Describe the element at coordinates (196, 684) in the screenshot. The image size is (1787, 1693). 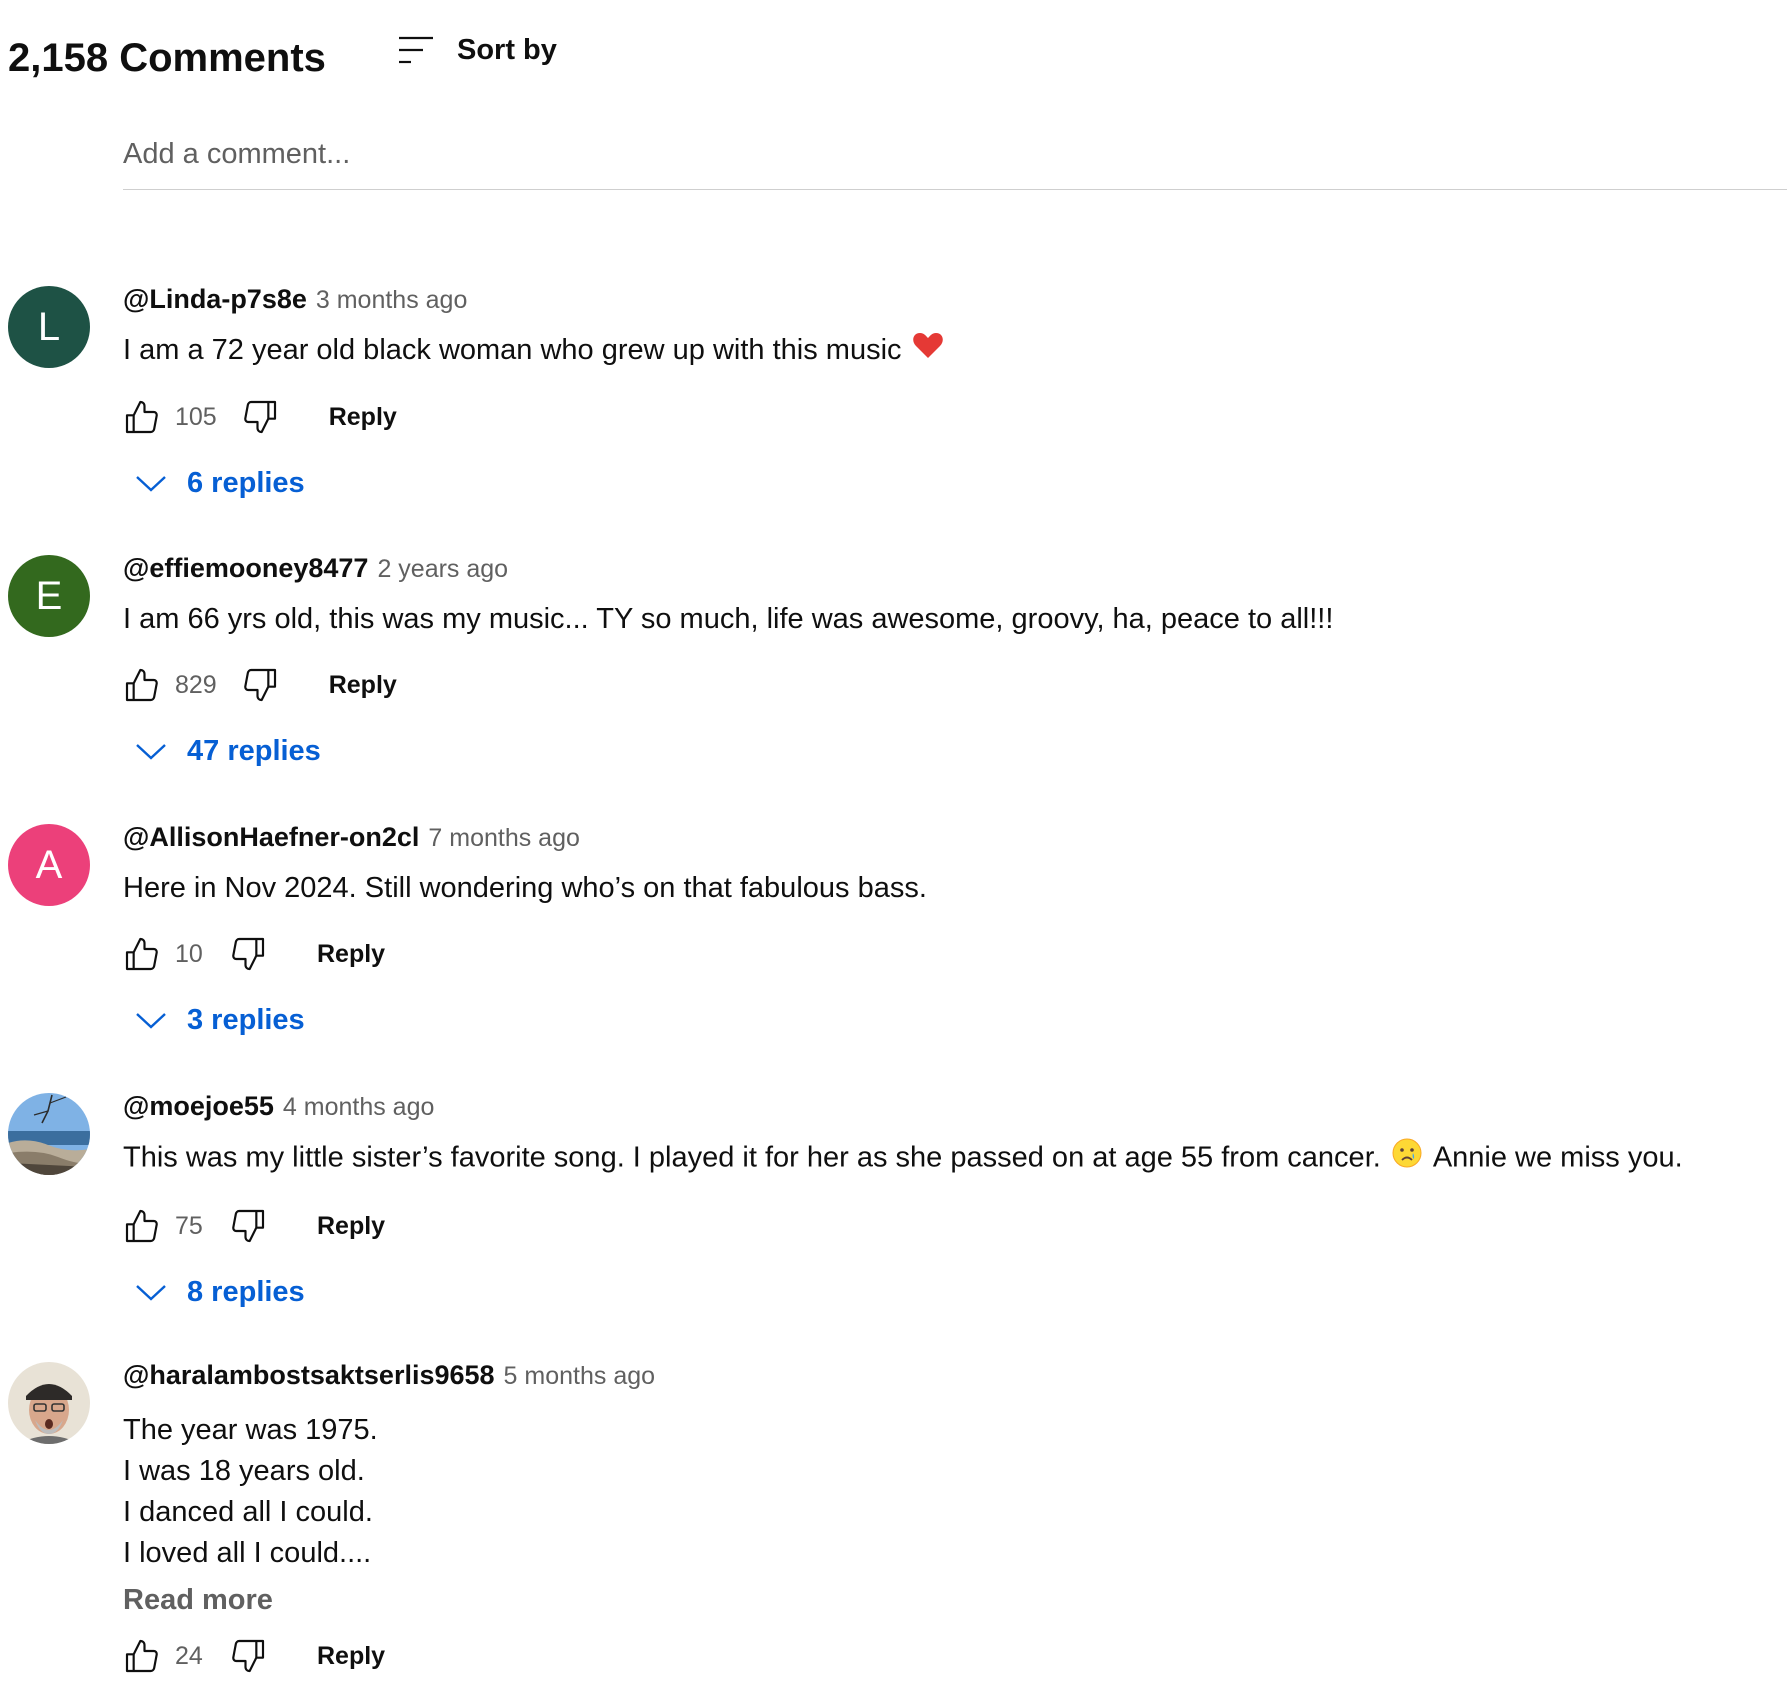
I see `like-count: 829` at that location.